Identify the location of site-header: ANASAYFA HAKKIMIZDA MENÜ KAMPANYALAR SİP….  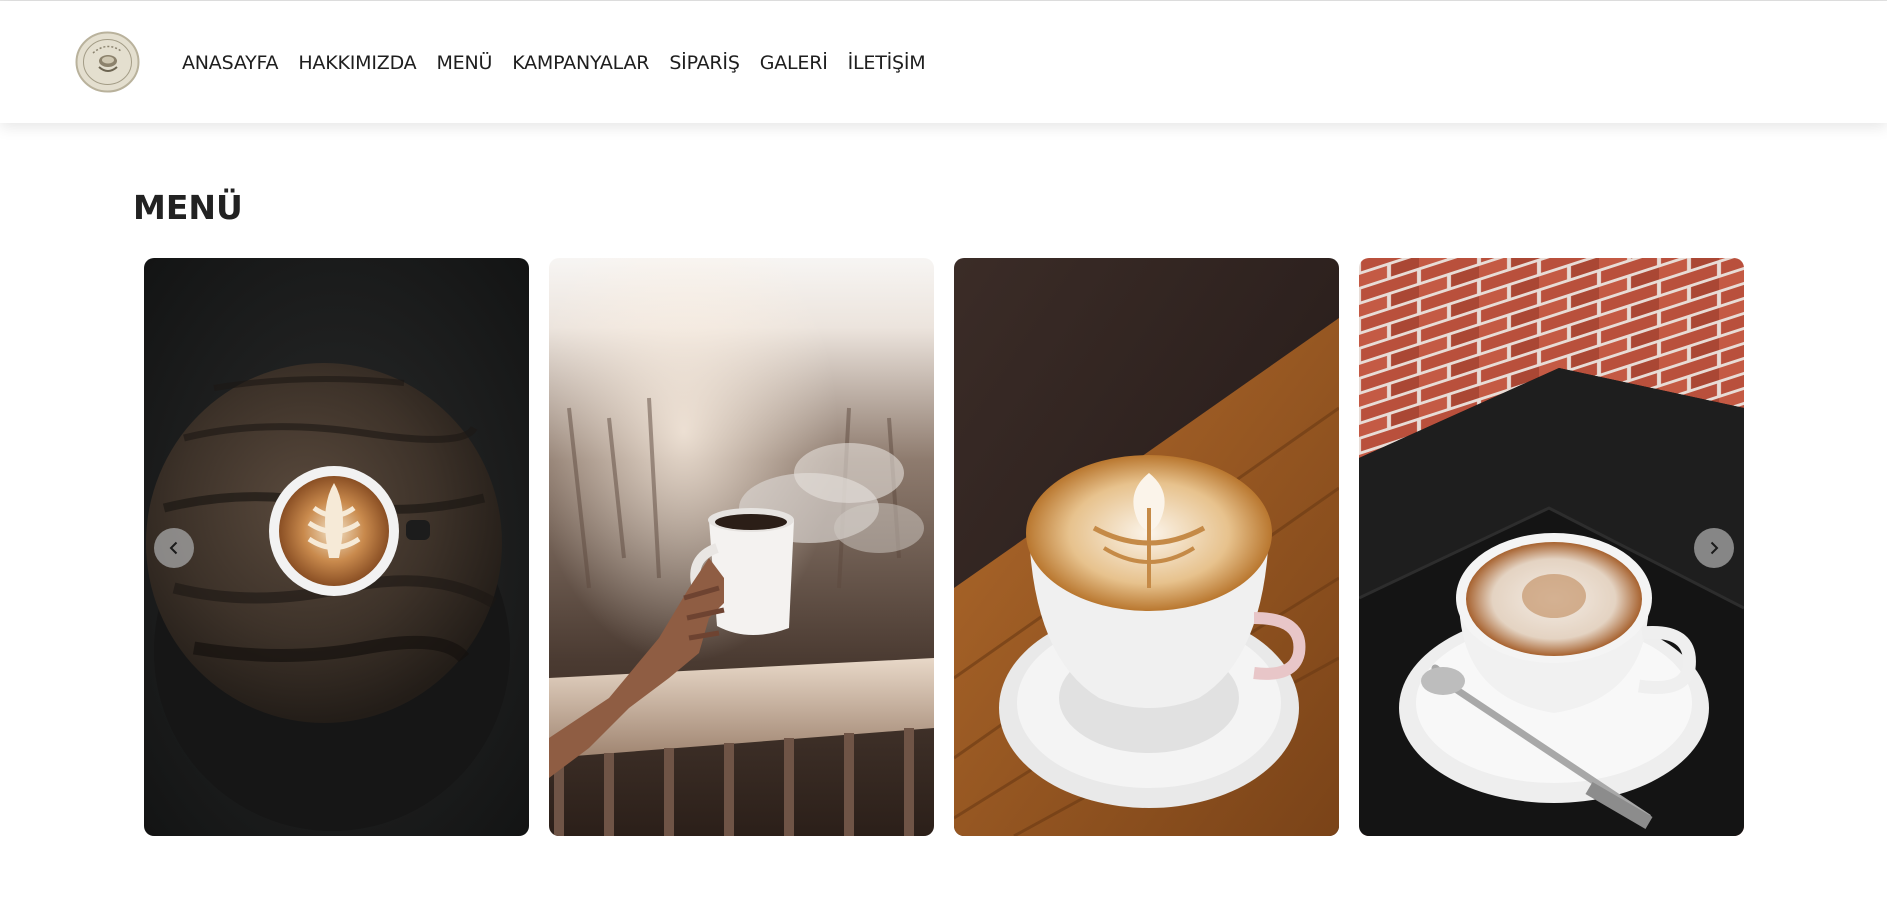
(943, 62).